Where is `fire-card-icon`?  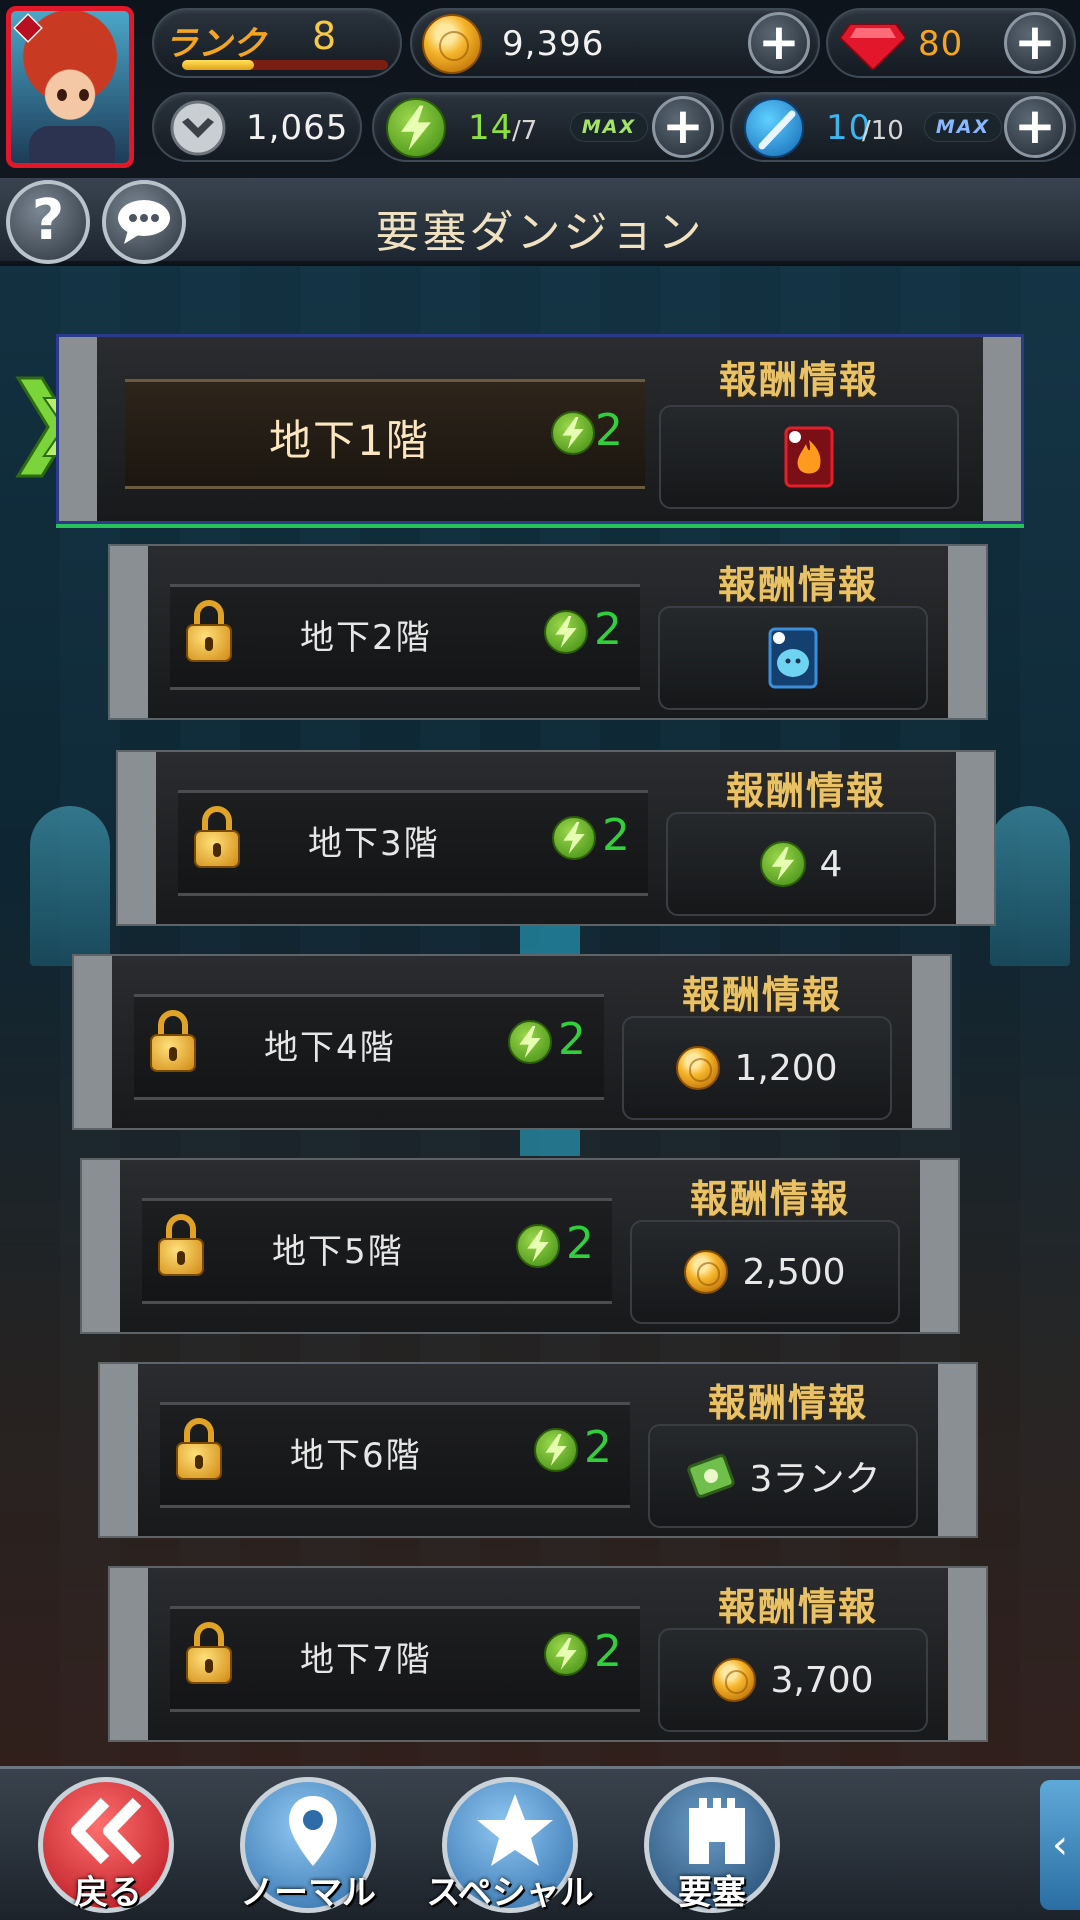
fire-card-icon is located at coordinates (809, 457).